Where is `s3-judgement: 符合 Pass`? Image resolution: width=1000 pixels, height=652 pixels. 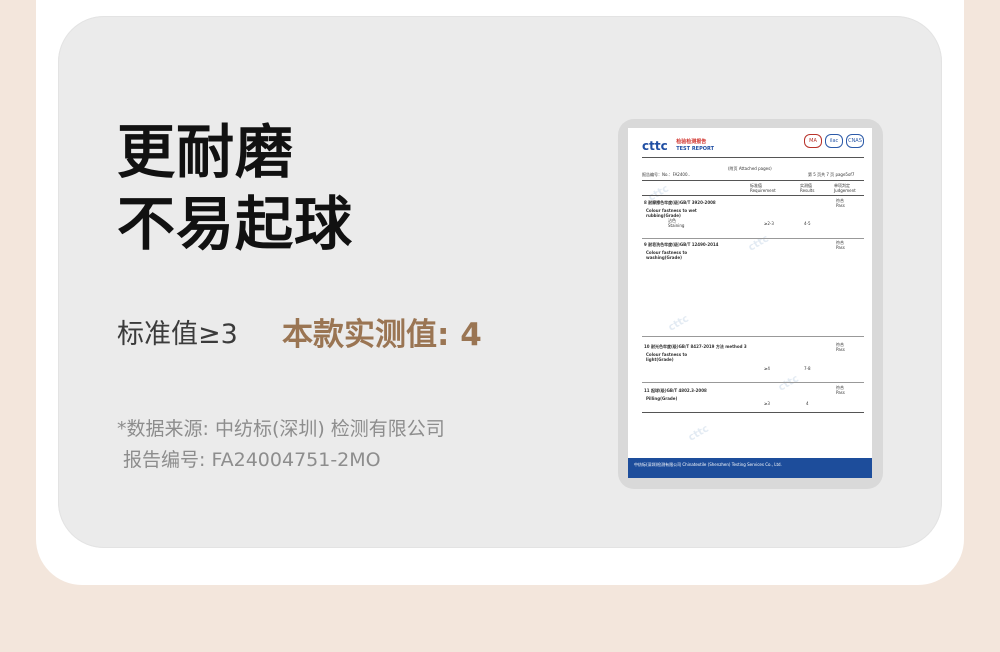 s3-judgement: 符合 Pass is located at coordinates (840, 347).